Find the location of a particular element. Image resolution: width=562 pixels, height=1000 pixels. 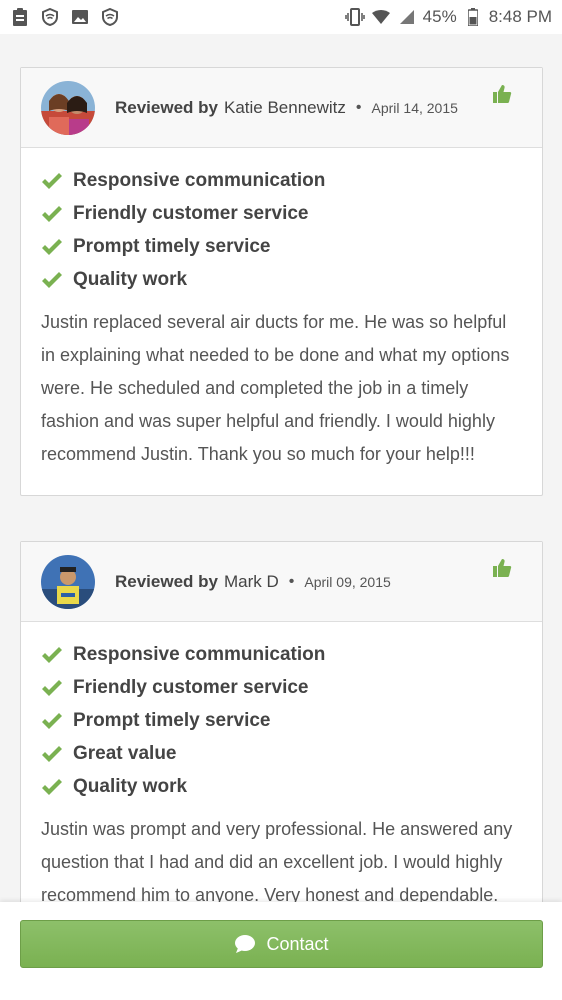

clipboard-icon is located at coordinates (20, 17).